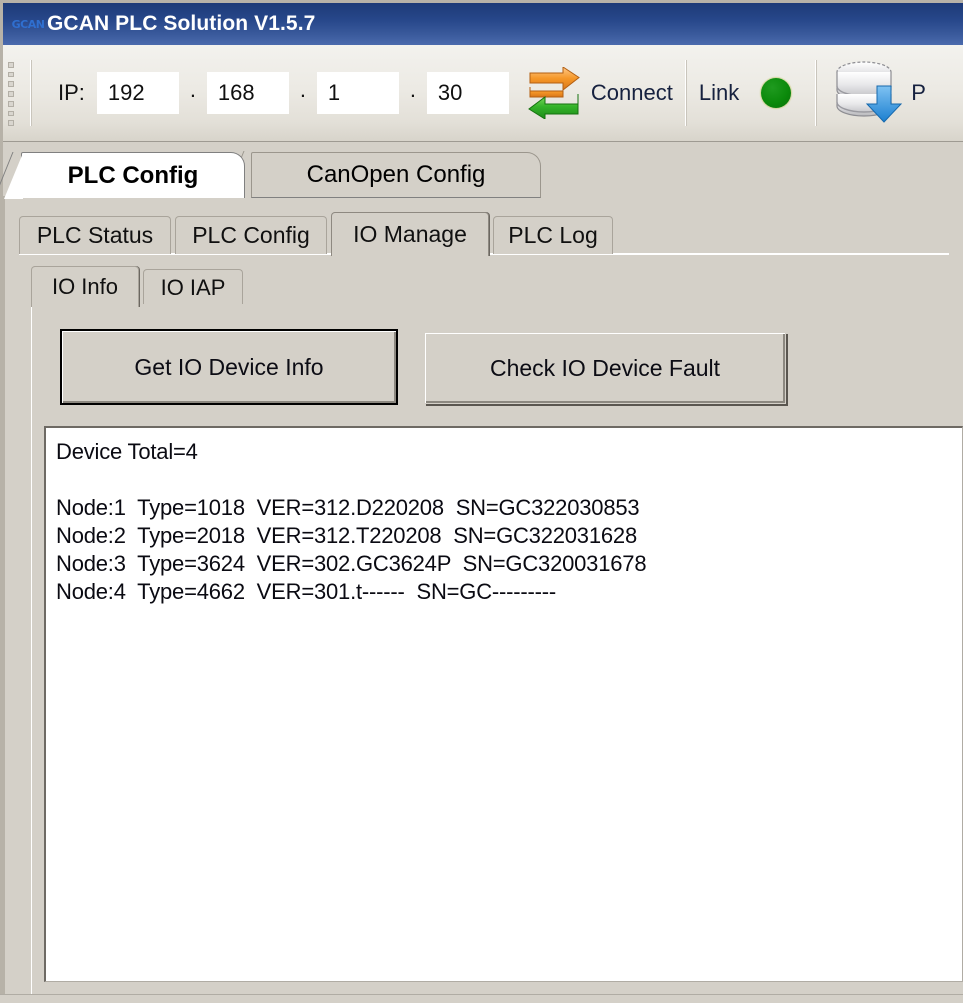  Describe the element at coordinates (632, 93) in the screenshot. I see `connect-label: Connect` at that location.